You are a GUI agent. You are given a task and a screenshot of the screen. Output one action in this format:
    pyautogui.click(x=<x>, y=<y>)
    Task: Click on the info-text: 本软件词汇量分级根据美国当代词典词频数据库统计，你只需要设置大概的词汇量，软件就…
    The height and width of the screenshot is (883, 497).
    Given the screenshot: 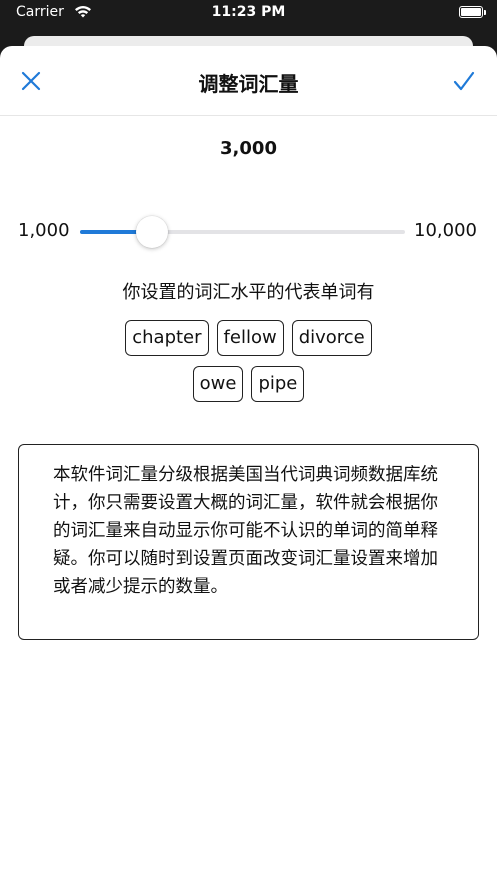 What is the action you would take?
    pyautogui.click(x=245, y=531)
    